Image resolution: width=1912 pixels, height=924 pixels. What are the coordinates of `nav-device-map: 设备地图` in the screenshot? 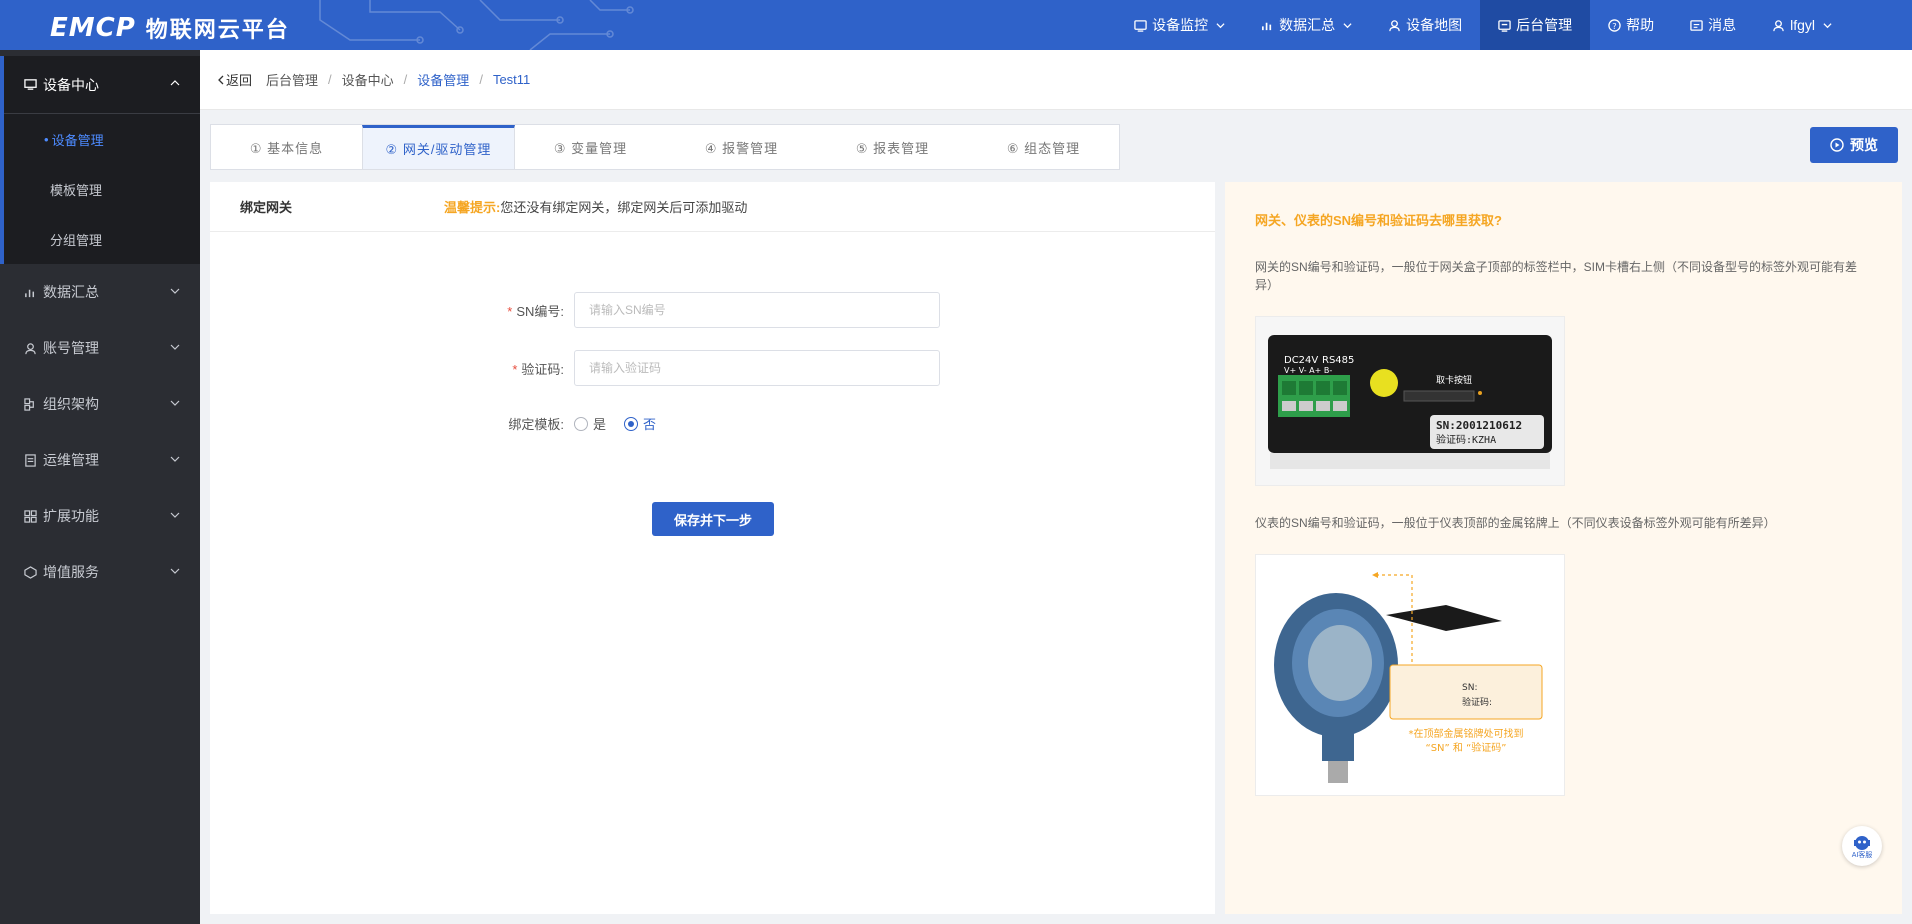 It's located at (1425, 25).